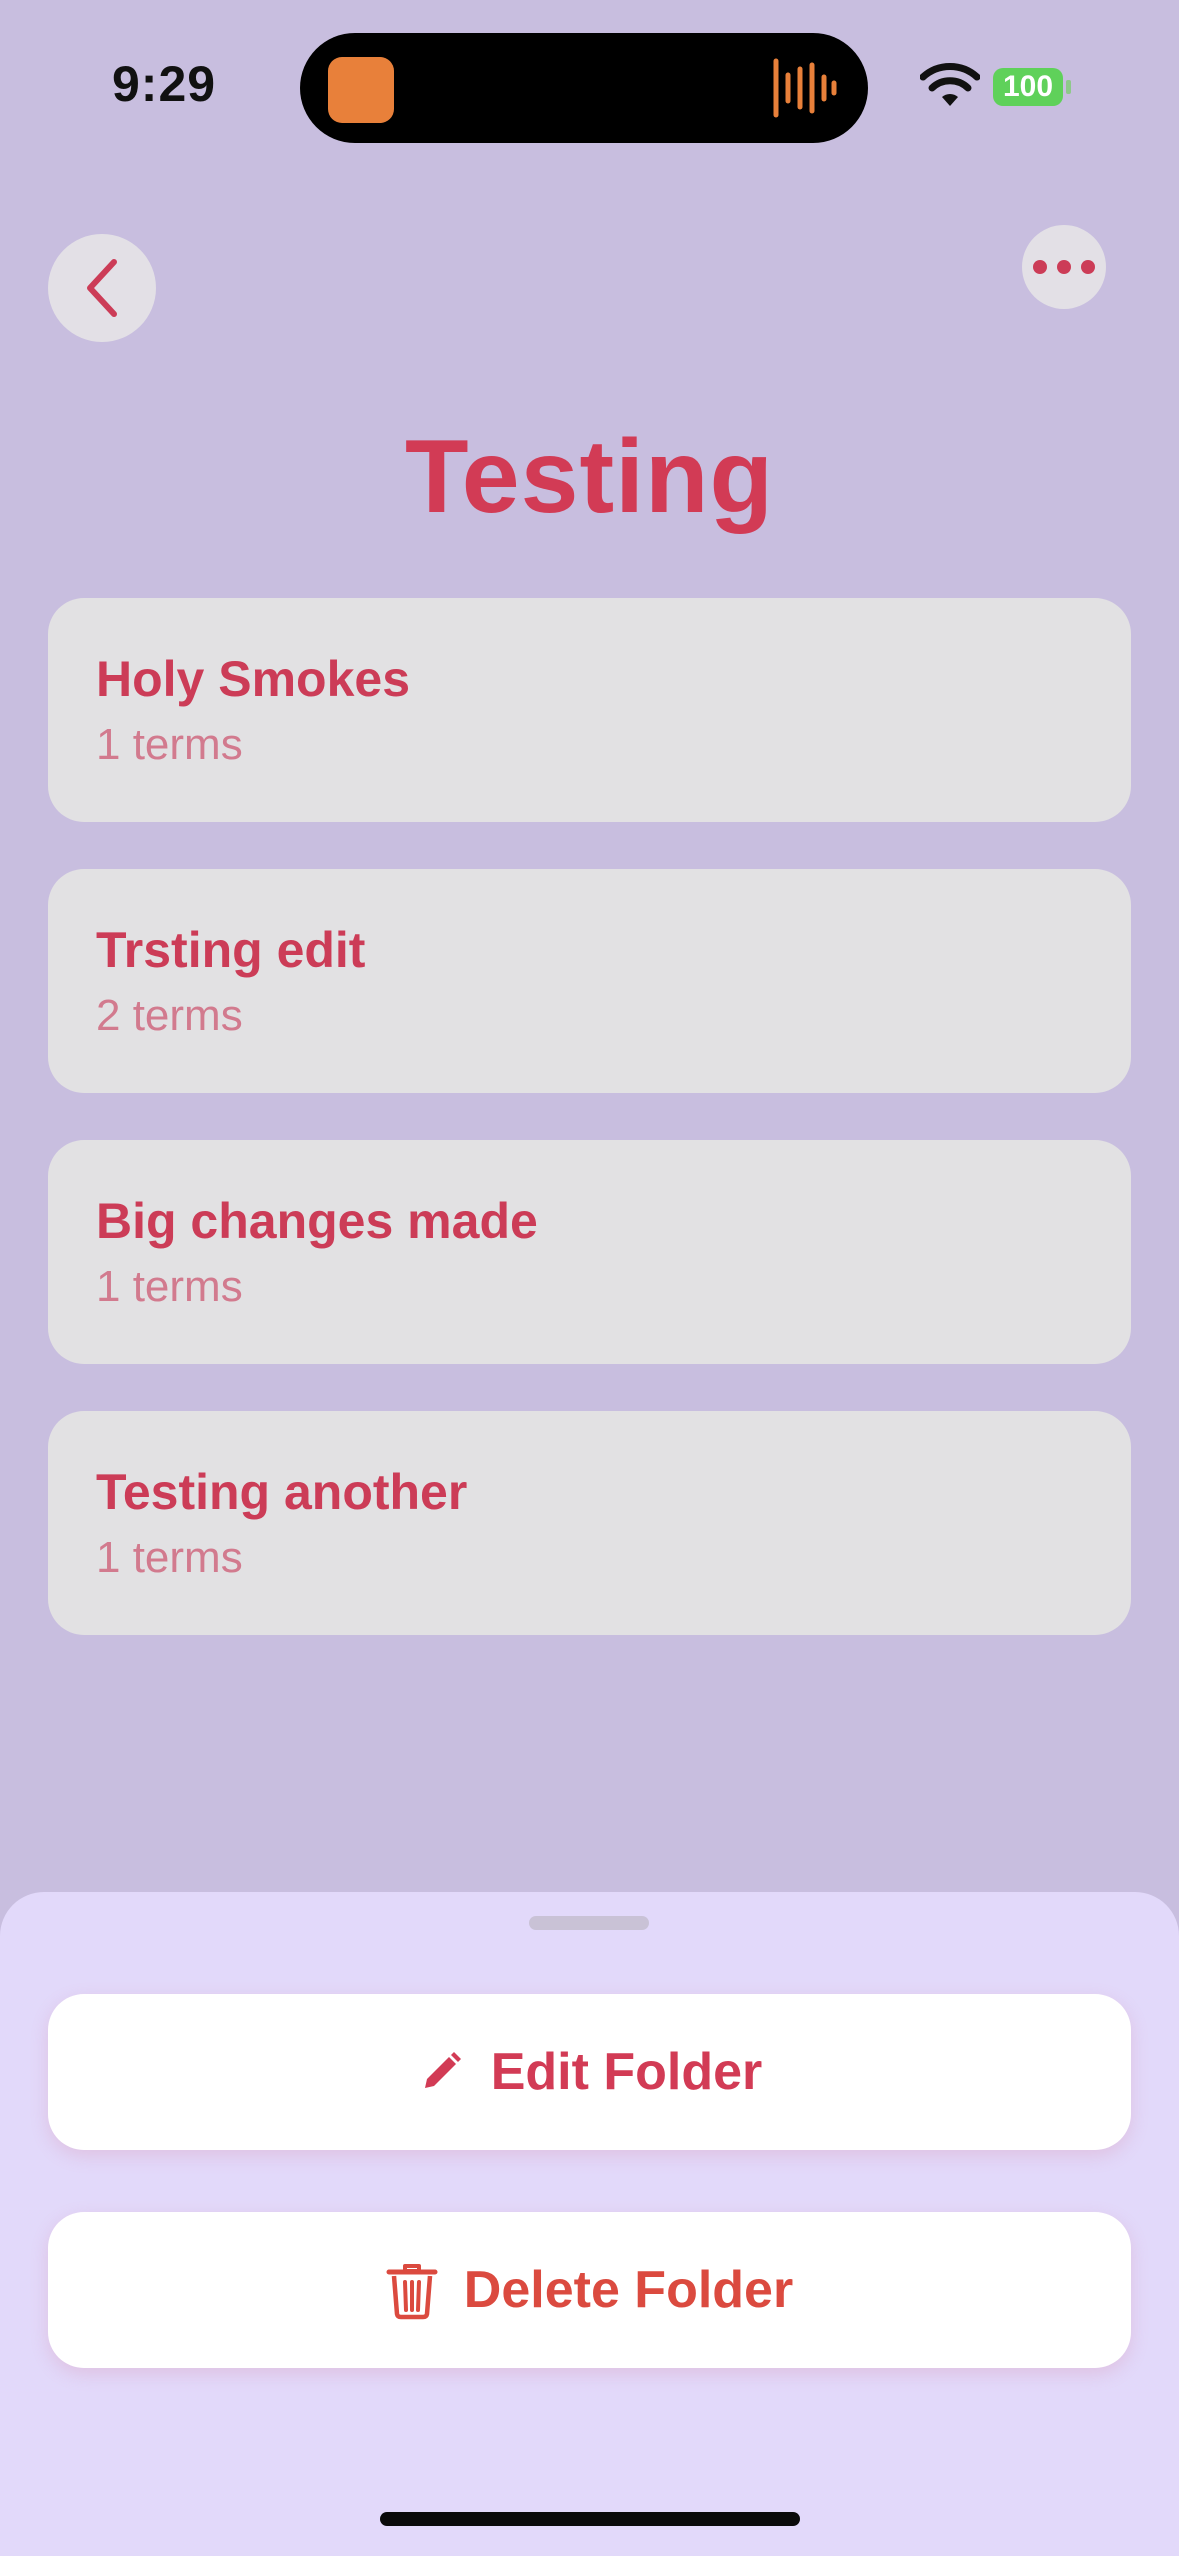  What do you see at coordinates (1068, 87) in the screenshot?
I see `battery-nub` at bounding box center [1068, 87].